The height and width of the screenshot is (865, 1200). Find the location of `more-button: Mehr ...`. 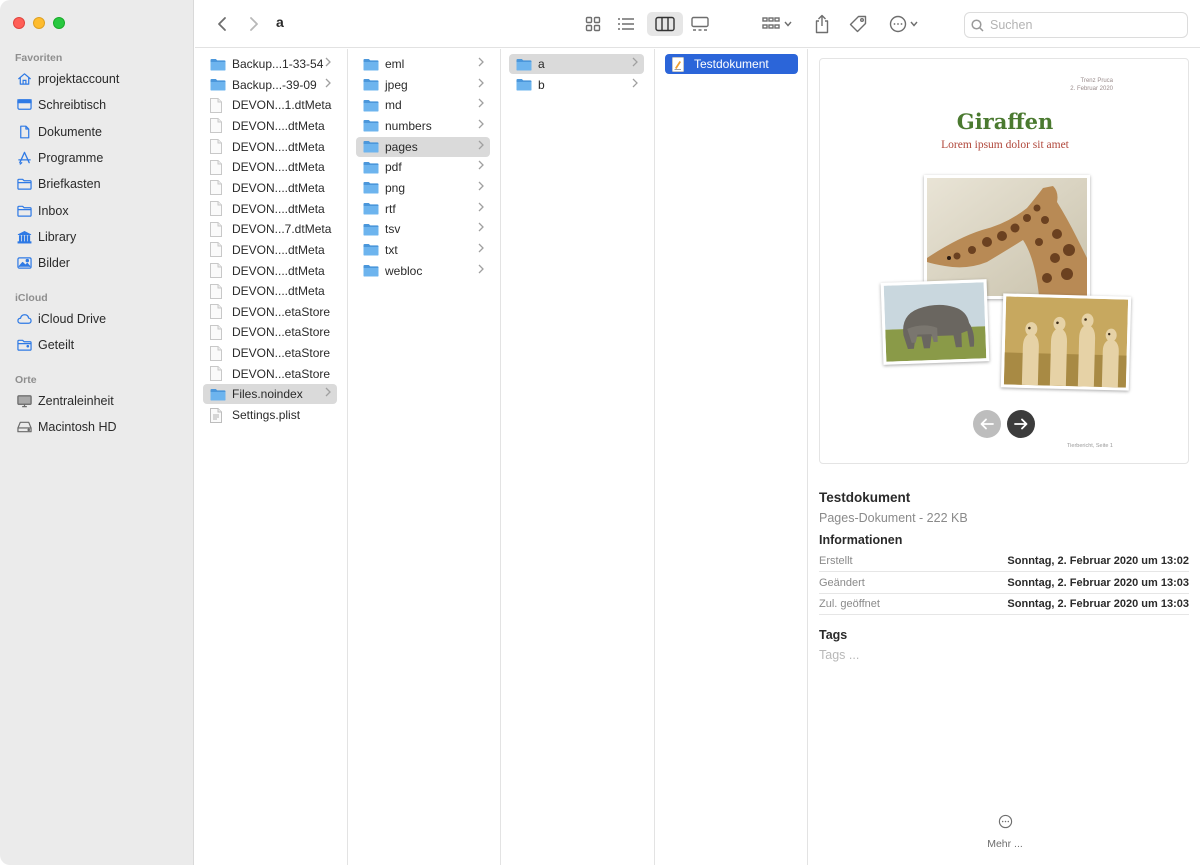

more-button: Mehr ... is located at coordinates (1005, 832).